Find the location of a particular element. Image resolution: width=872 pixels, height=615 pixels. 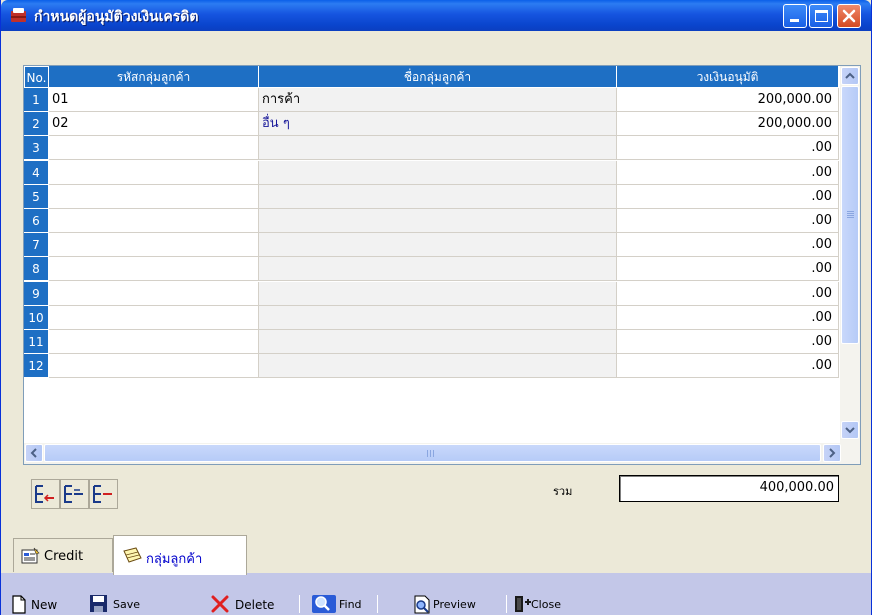

save-icon is located at coordinates (98, 603).